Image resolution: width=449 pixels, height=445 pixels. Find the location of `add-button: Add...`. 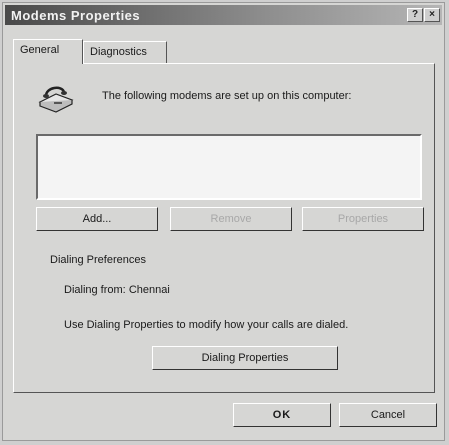

add-button: Add... is located at coordinates (97, 219).